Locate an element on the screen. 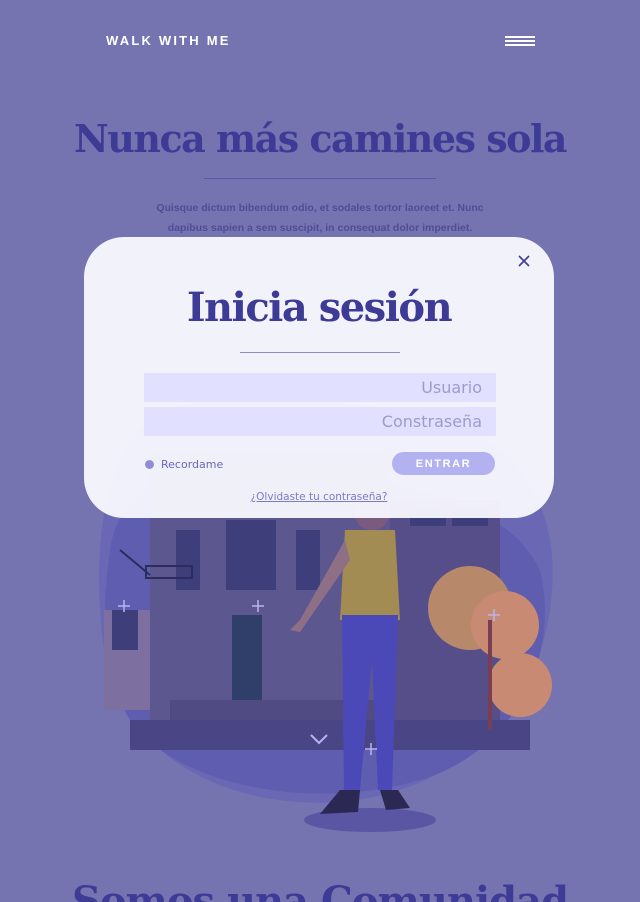 This screenshot has width=640, height=902. remember-me-checkbox: Recordame is located at coordinates (184, 464).